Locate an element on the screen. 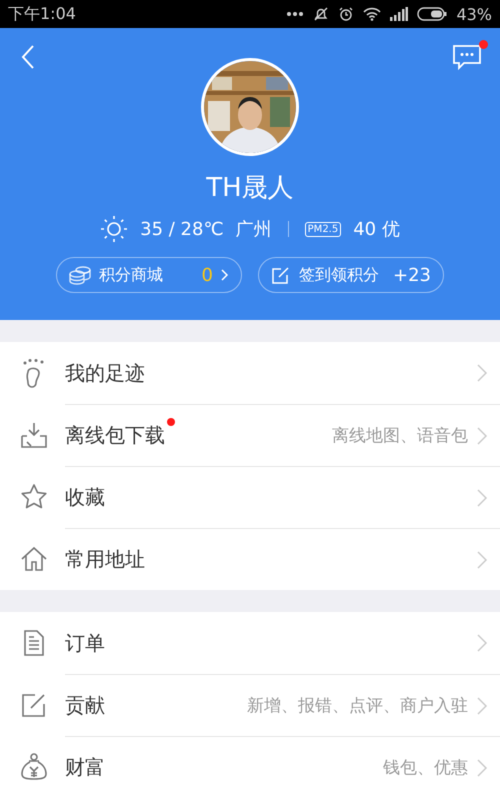 The width and height of the screenshot is (500, 790). user-name: TH晟人 is located at coordinates (250, 188).